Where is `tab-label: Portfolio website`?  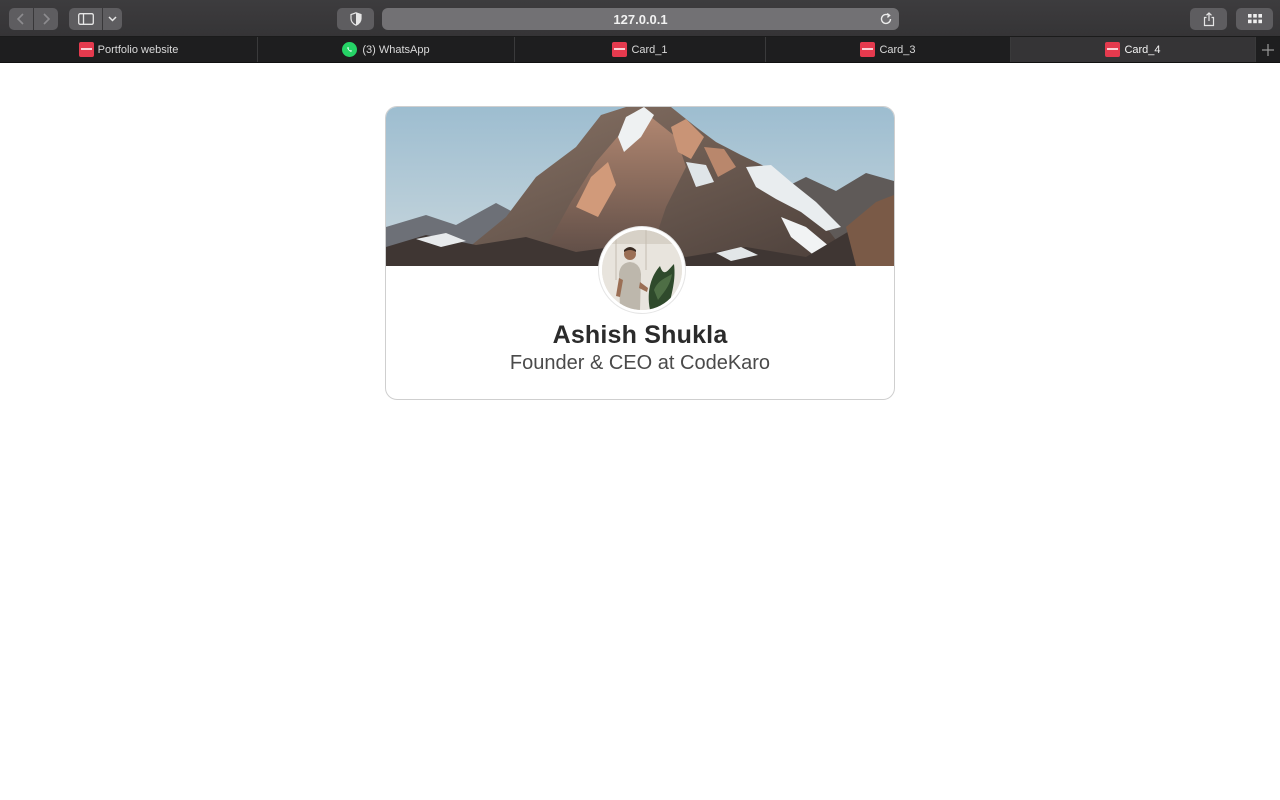 tab-label: Portfolio website is located at coordinates (138, 49).